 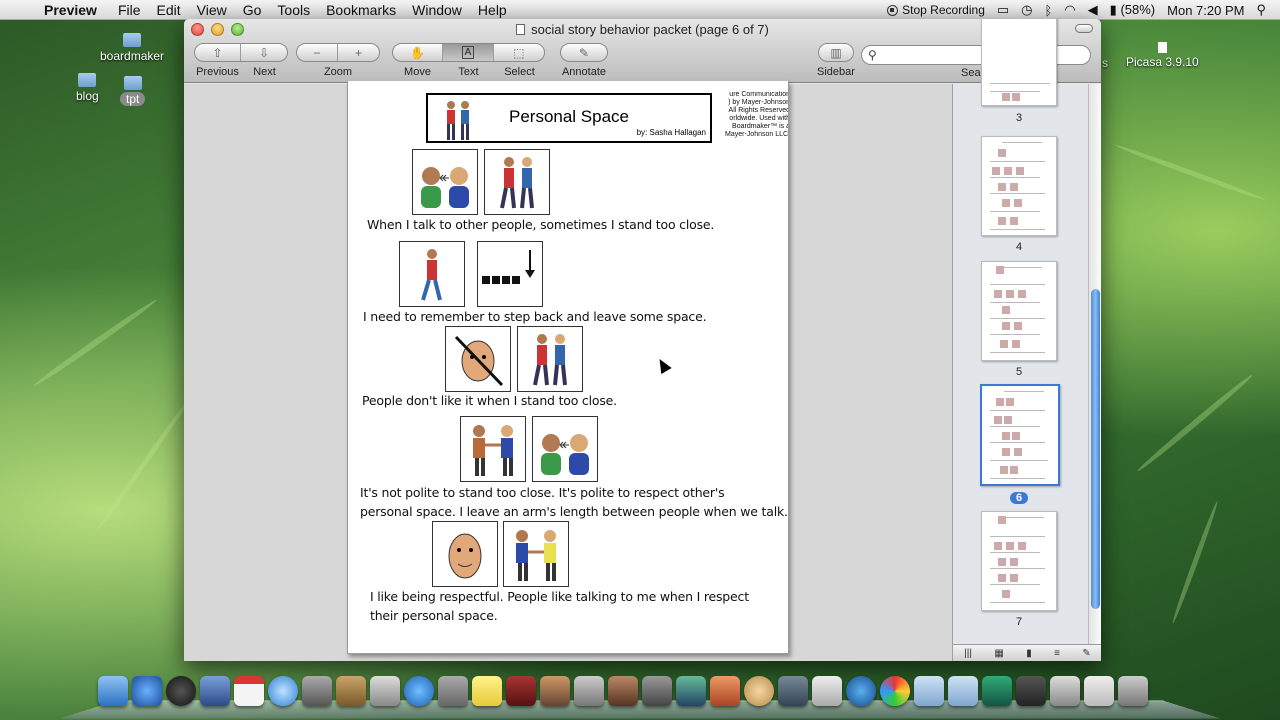 What do you see at coordinates (147, 691) in the screenshot?
I see `app-store-icon` at bounding box center [147, 691].